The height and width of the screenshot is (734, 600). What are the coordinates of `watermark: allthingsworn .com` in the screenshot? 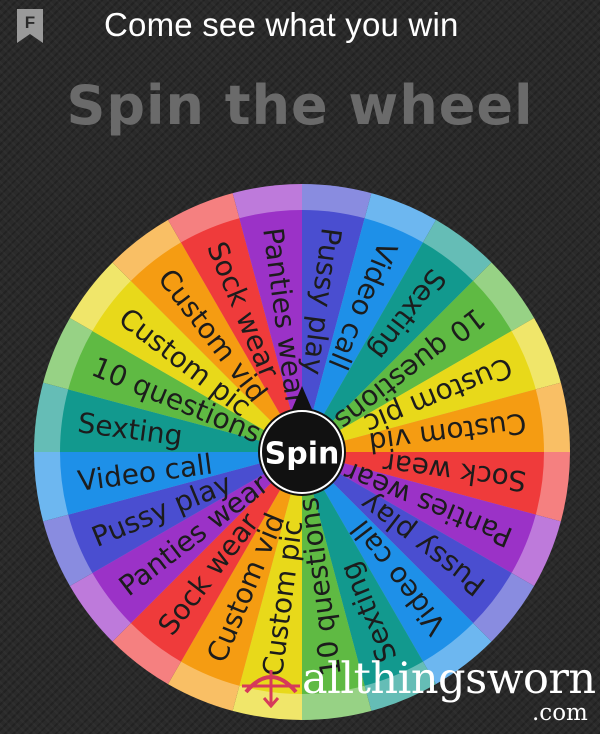 It's located at (420, 691).